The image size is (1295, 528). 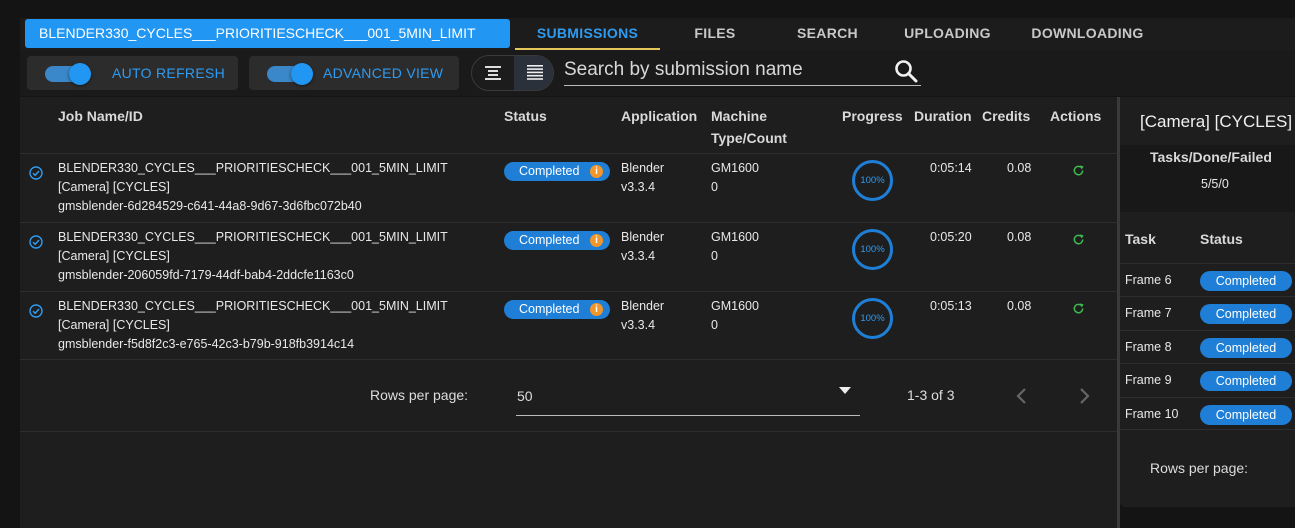 What do you see at coordinates (1006, 116) in the screenshot?
I see `col-header-credits: Credits` at bounding box center [1006, 116].